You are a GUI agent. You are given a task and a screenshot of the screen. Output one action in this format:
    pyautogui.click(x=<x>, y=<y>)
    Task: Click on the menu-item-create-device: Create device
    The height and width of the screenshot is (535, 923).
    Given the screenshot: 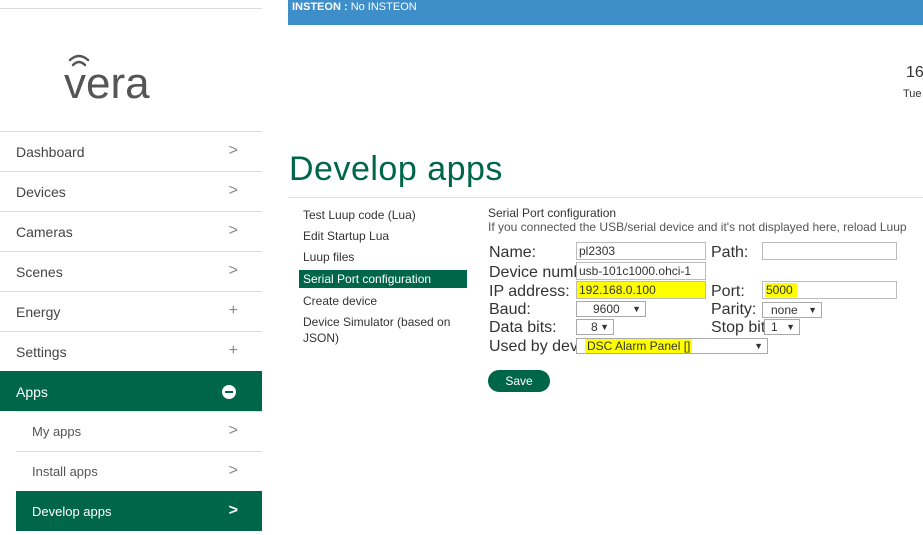 What is the action you would take?
    pyautogui.click(x=383, y=301)
    